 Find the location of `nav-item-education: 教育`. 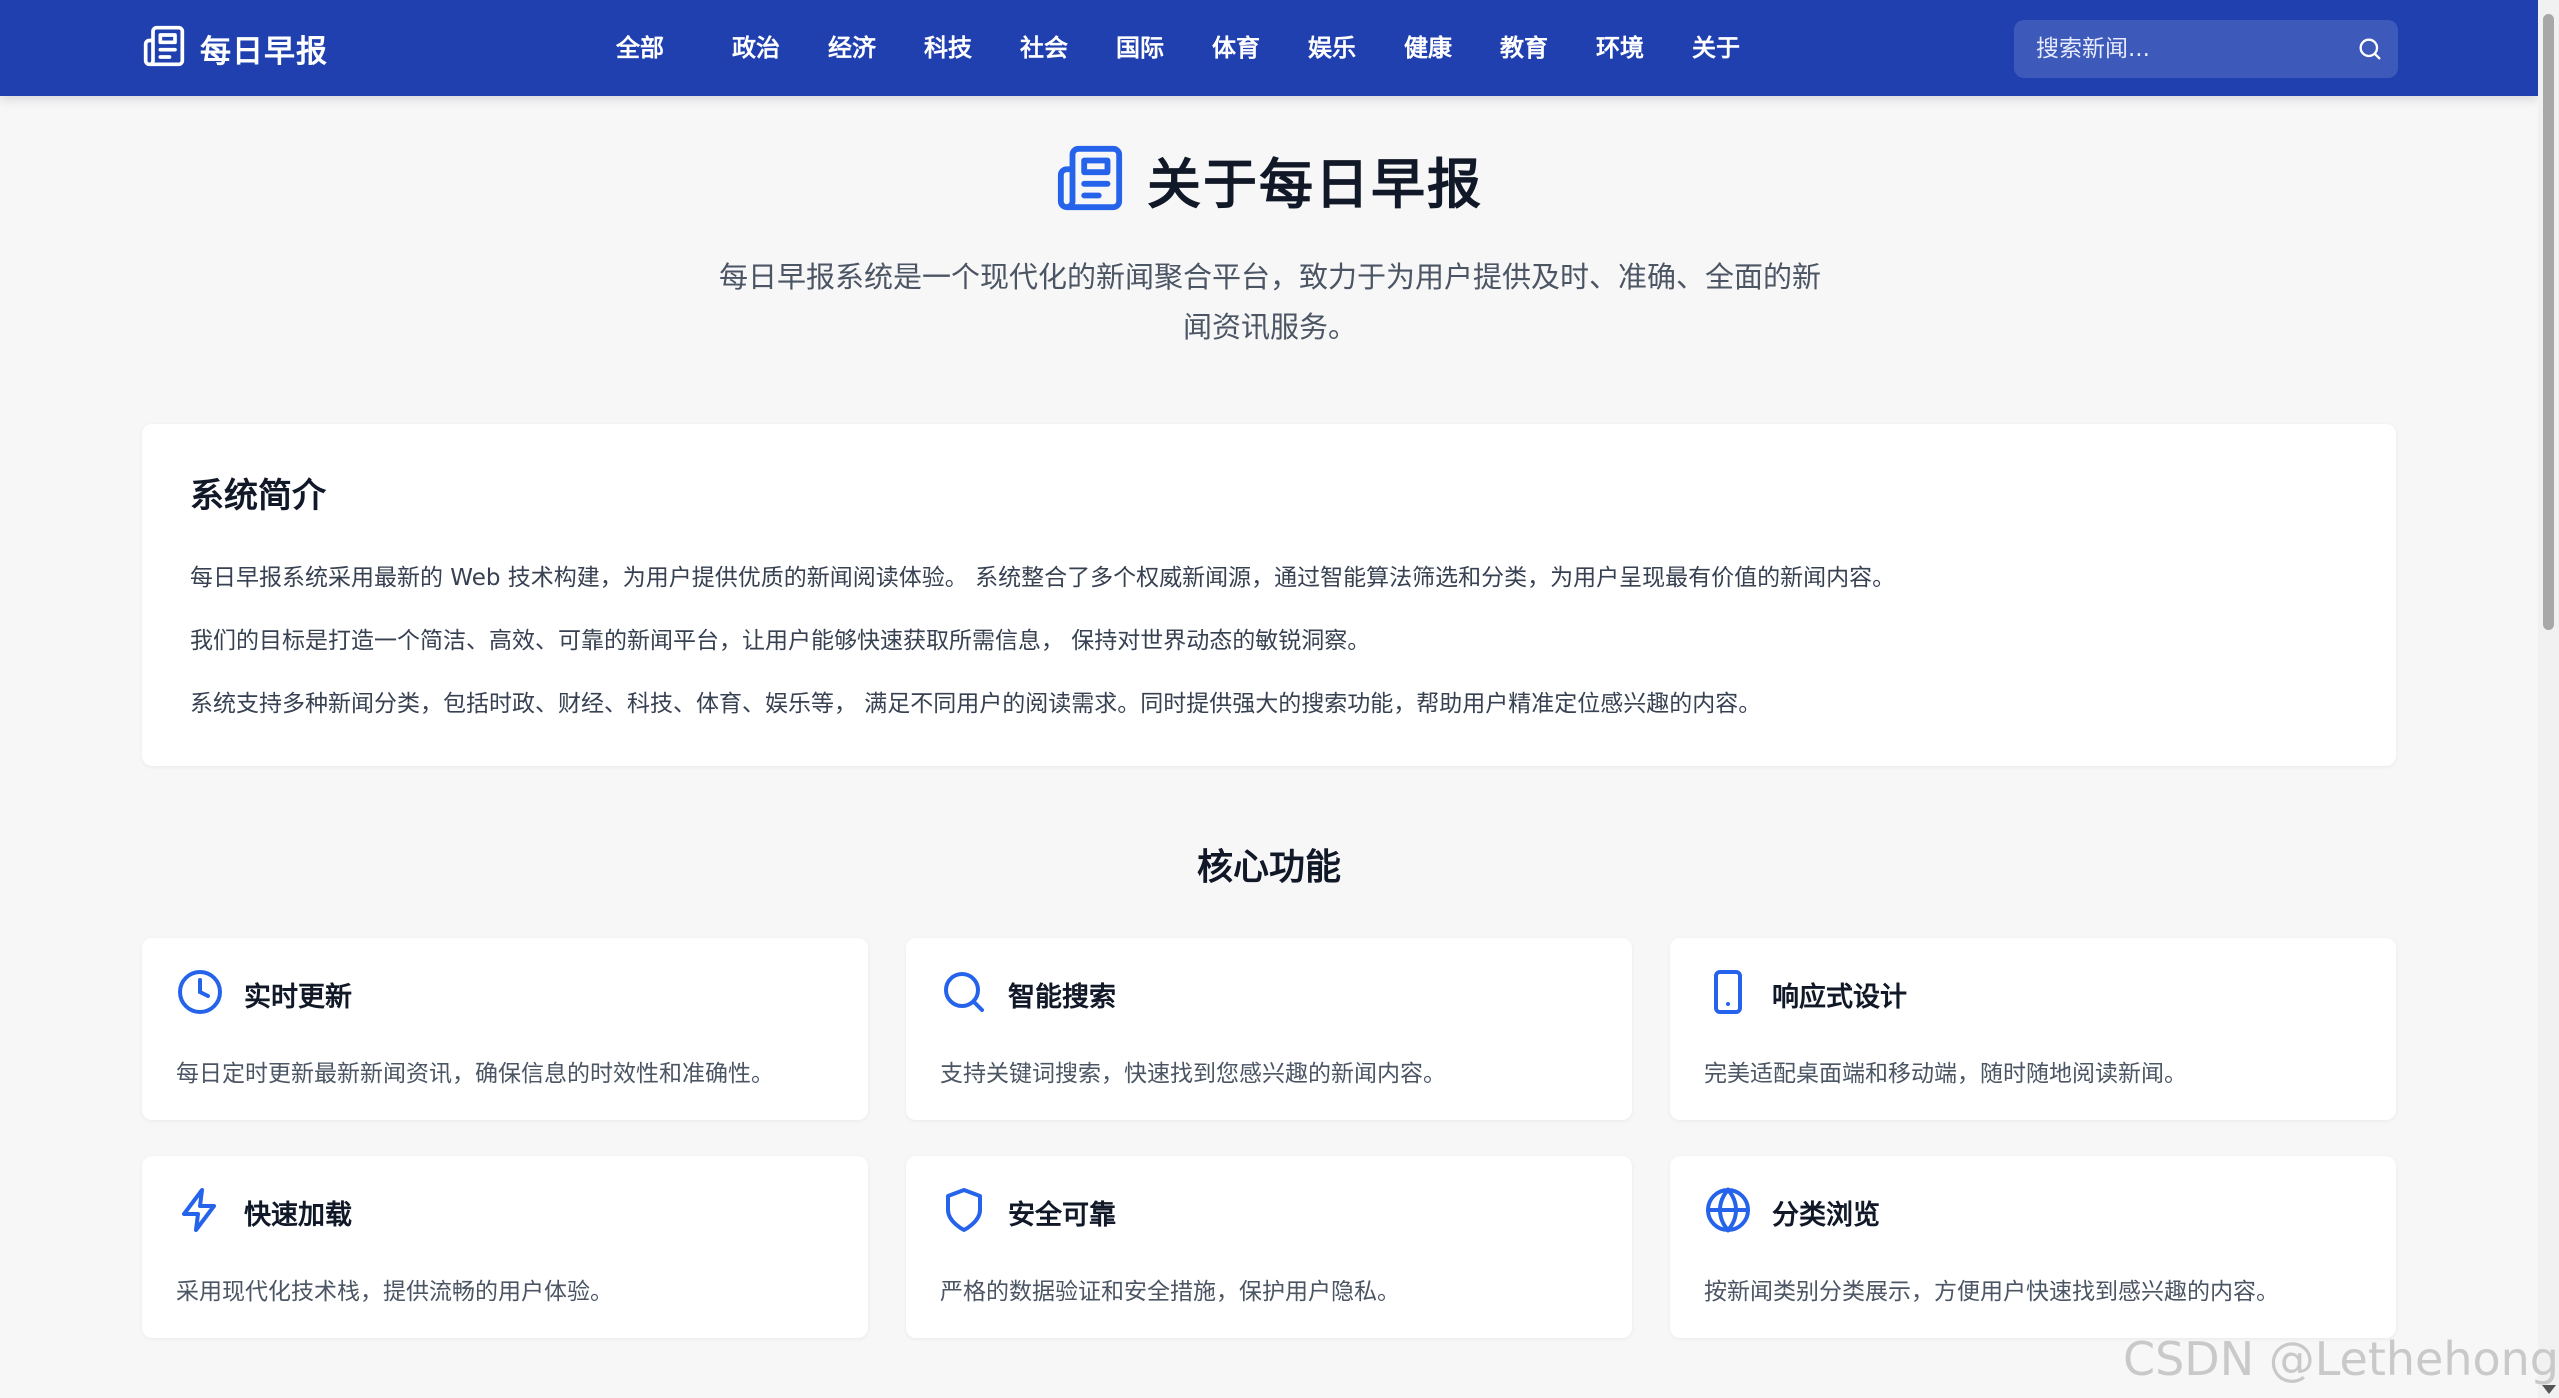

nav-item-education: 教育 is located at coordinates (1524, 48).